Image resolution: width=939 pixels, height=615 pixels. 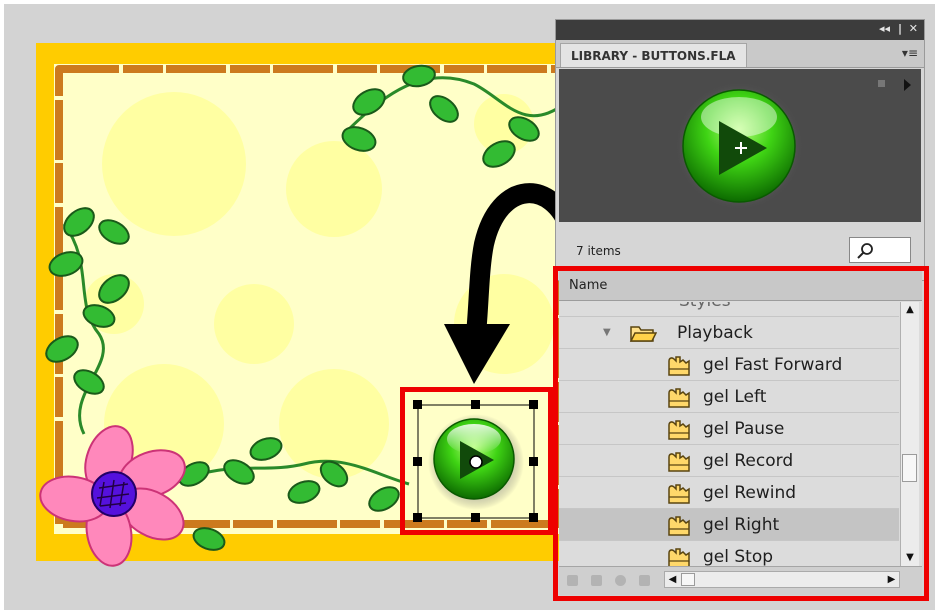 What do you see at coordinates (881, 83) in the screenshot?
I see `stop-icon` at bounding box center [881, 83].